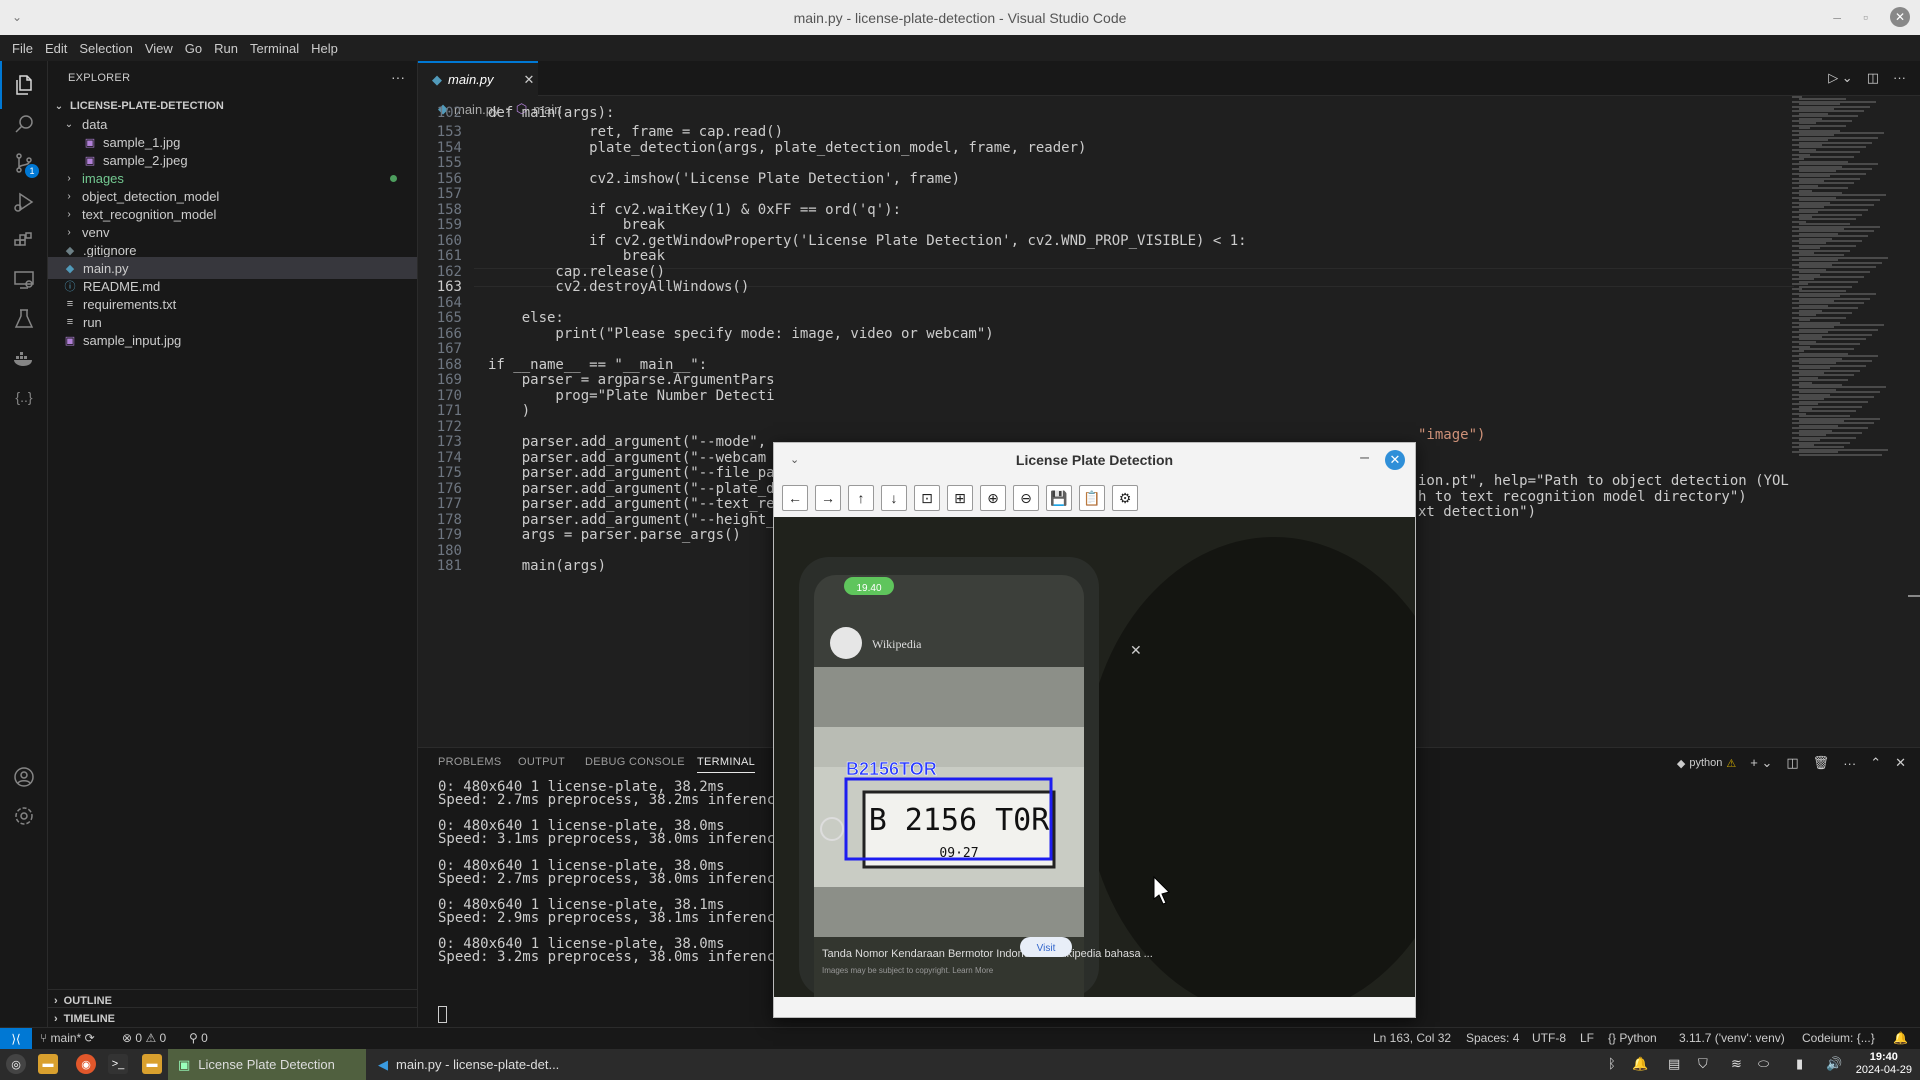 The height and width of the screenshot is (1080, 1920). I want to click on kill-terminal-icon: 🗑, so click(1821, 763).